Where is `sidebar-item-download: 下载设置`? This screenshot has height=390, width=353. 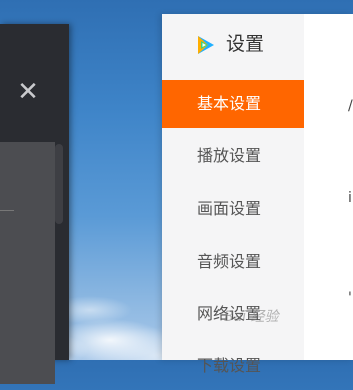 sidebar-item-download: 下载设置 is located at coordinates (233, 366).